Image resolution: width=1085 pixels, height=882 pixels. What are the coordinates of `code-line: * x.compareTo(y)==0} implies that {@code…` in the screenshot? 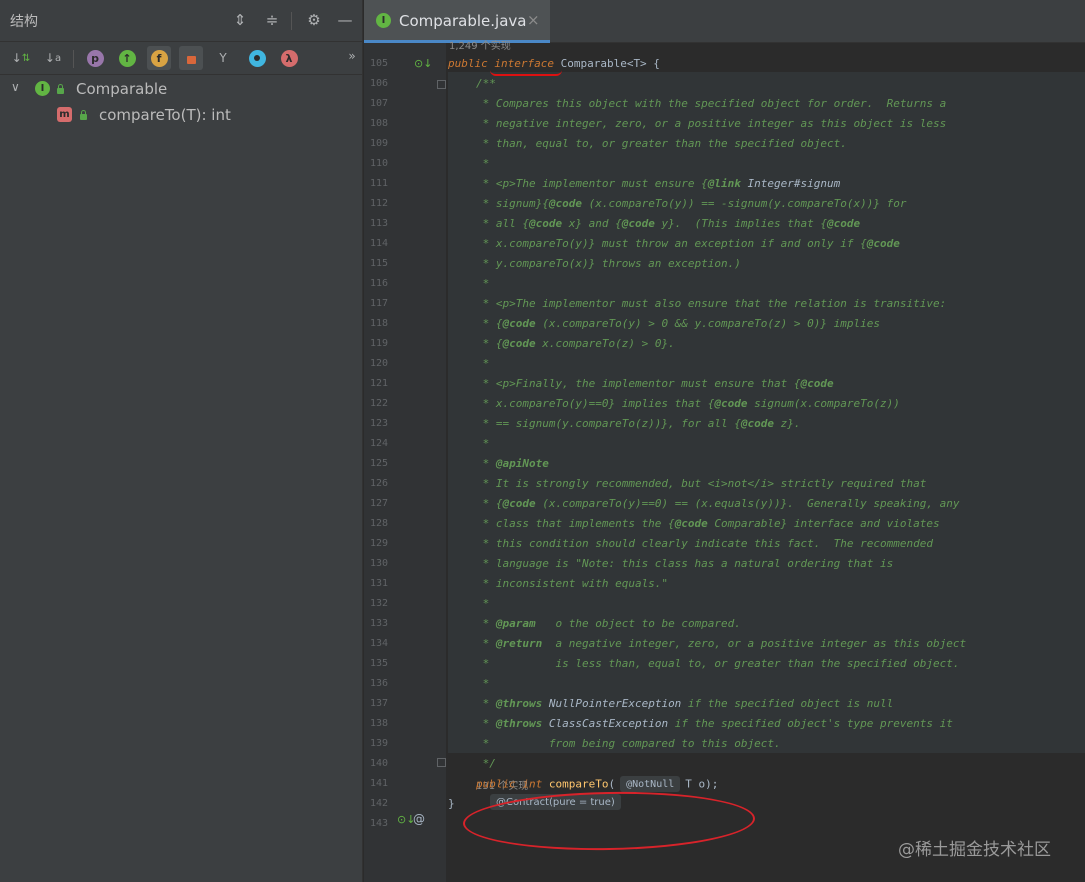 It's located at (688, 403).